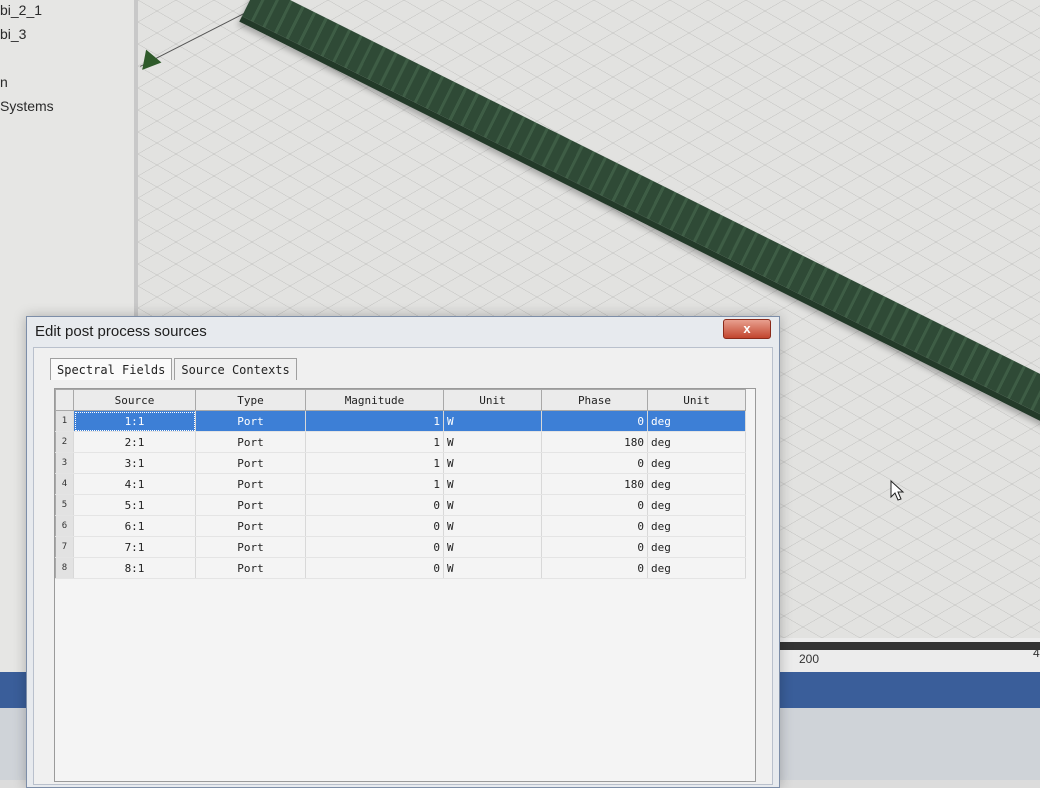  What do you see at coordinates (134, 505) in the screenshot?
I see `source-cell: 5:1` at bounding box center [134, 505].